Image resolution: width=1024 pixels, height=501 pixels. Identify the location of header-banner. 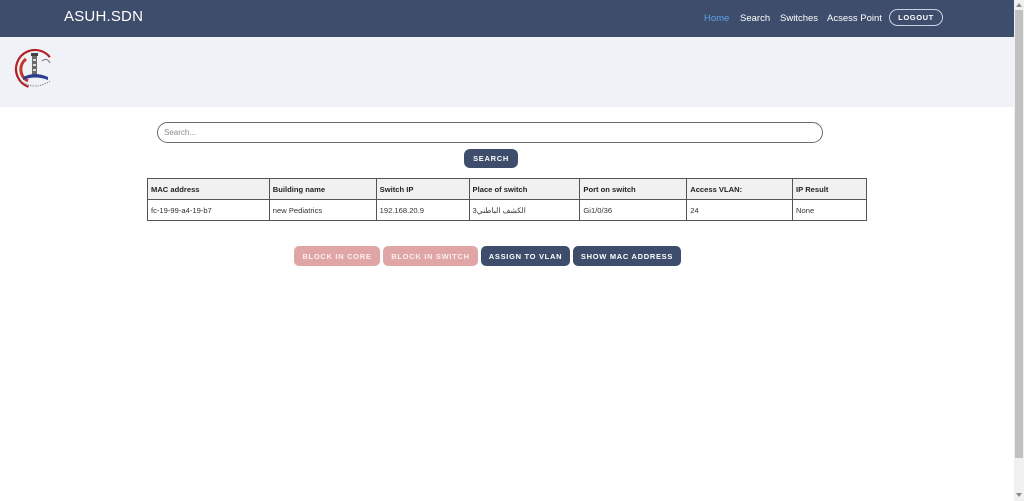
(507, 72).